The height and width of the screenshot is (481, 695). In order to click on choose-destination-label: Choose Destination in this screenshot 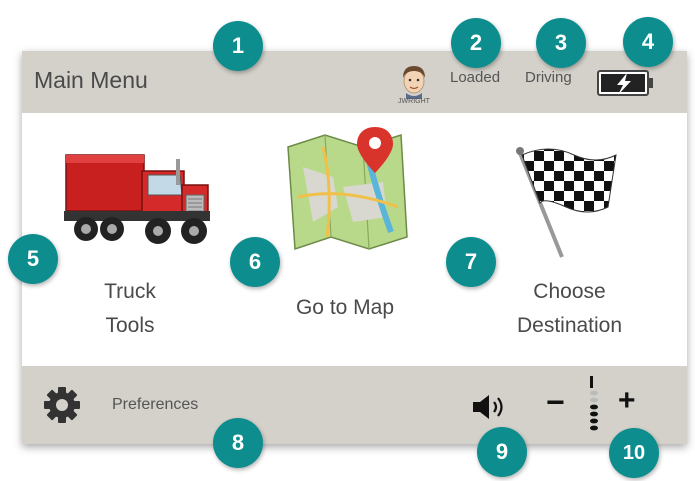, I will do `click(569, 309)`.